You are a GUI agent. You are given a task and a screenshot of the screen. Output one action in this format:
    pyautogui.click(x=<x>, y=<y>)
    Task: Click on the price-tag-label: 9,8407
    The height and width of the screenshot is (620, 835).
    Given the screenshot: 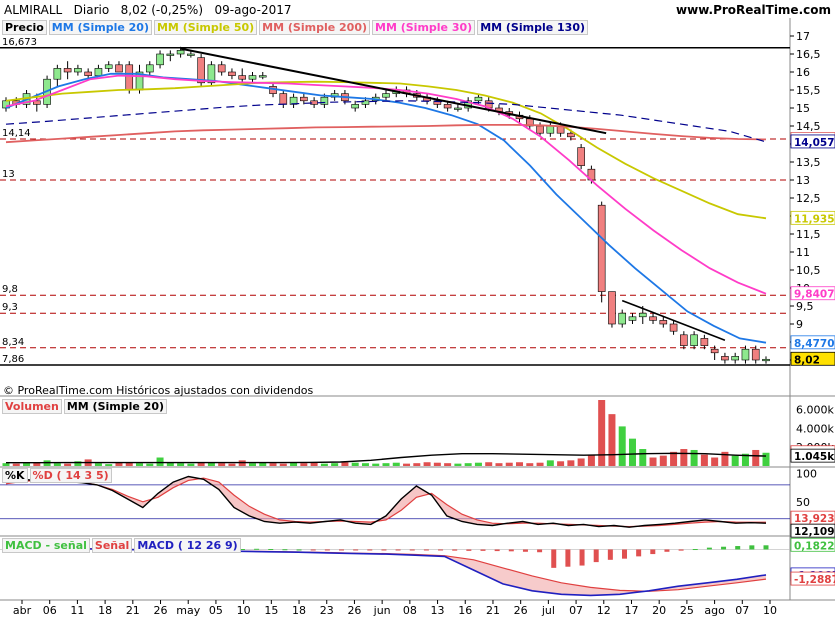 What is the action you would take?
    pyautogui.click(x=814, y=295)
    